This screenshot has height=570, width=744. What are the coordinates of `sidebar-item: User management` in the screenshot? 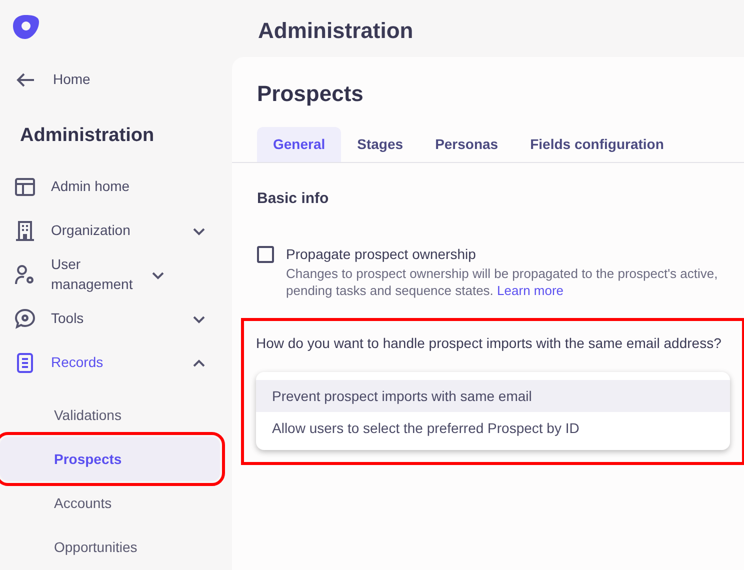 It's located at (116, 274).